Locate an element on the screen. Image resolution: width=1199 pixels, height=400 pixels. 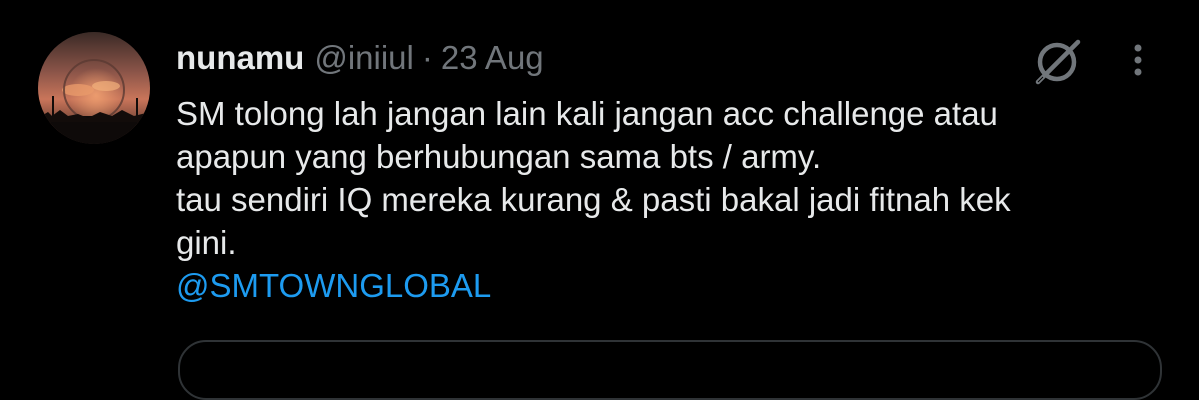
tweet-header: nunamu @iniiul · 23 Aug is located at coordinates (360, 58).